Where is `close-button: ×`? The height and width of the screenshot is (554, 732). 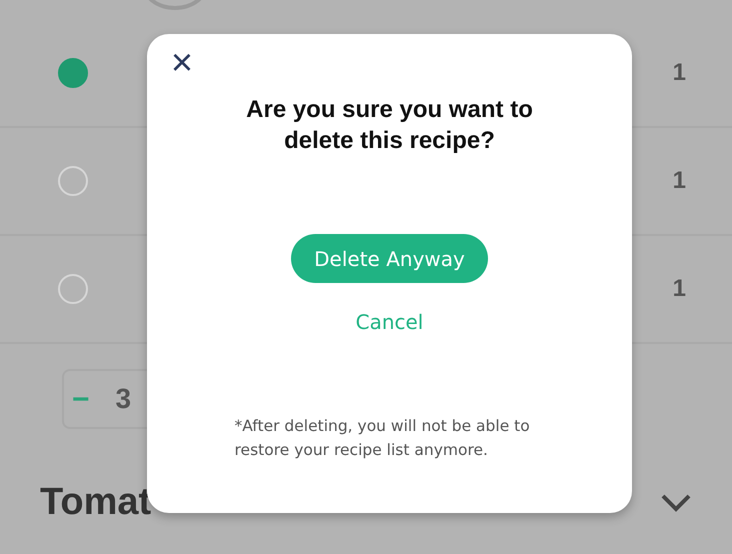
close-button: × is located at coordinates (182, 63).